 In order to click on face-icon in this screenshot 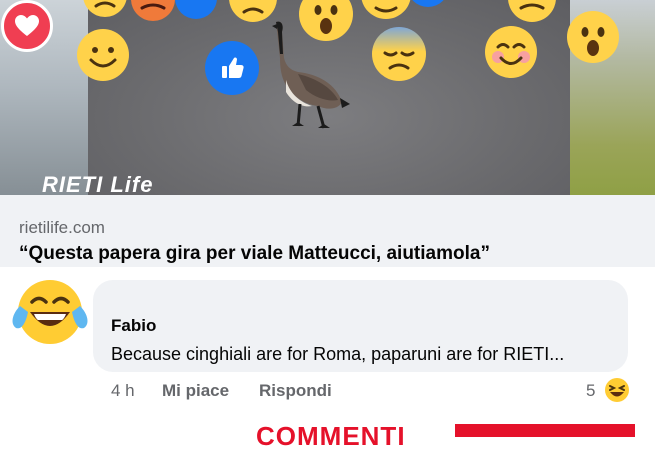, I will do `click(386, 9)`.